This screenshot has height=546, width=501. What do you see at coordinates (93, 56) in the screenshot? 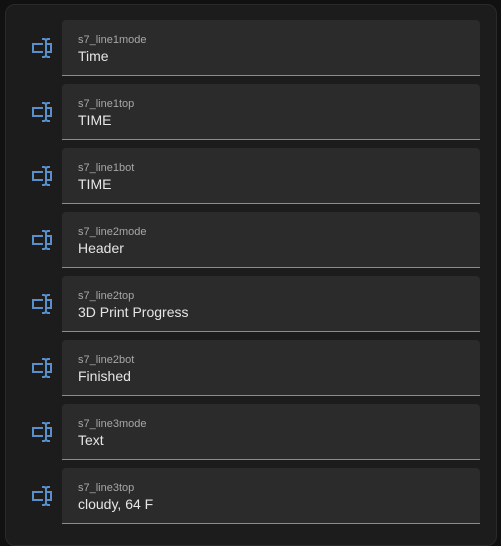
I see `field-value: Time` at bounding box center [93, 56].